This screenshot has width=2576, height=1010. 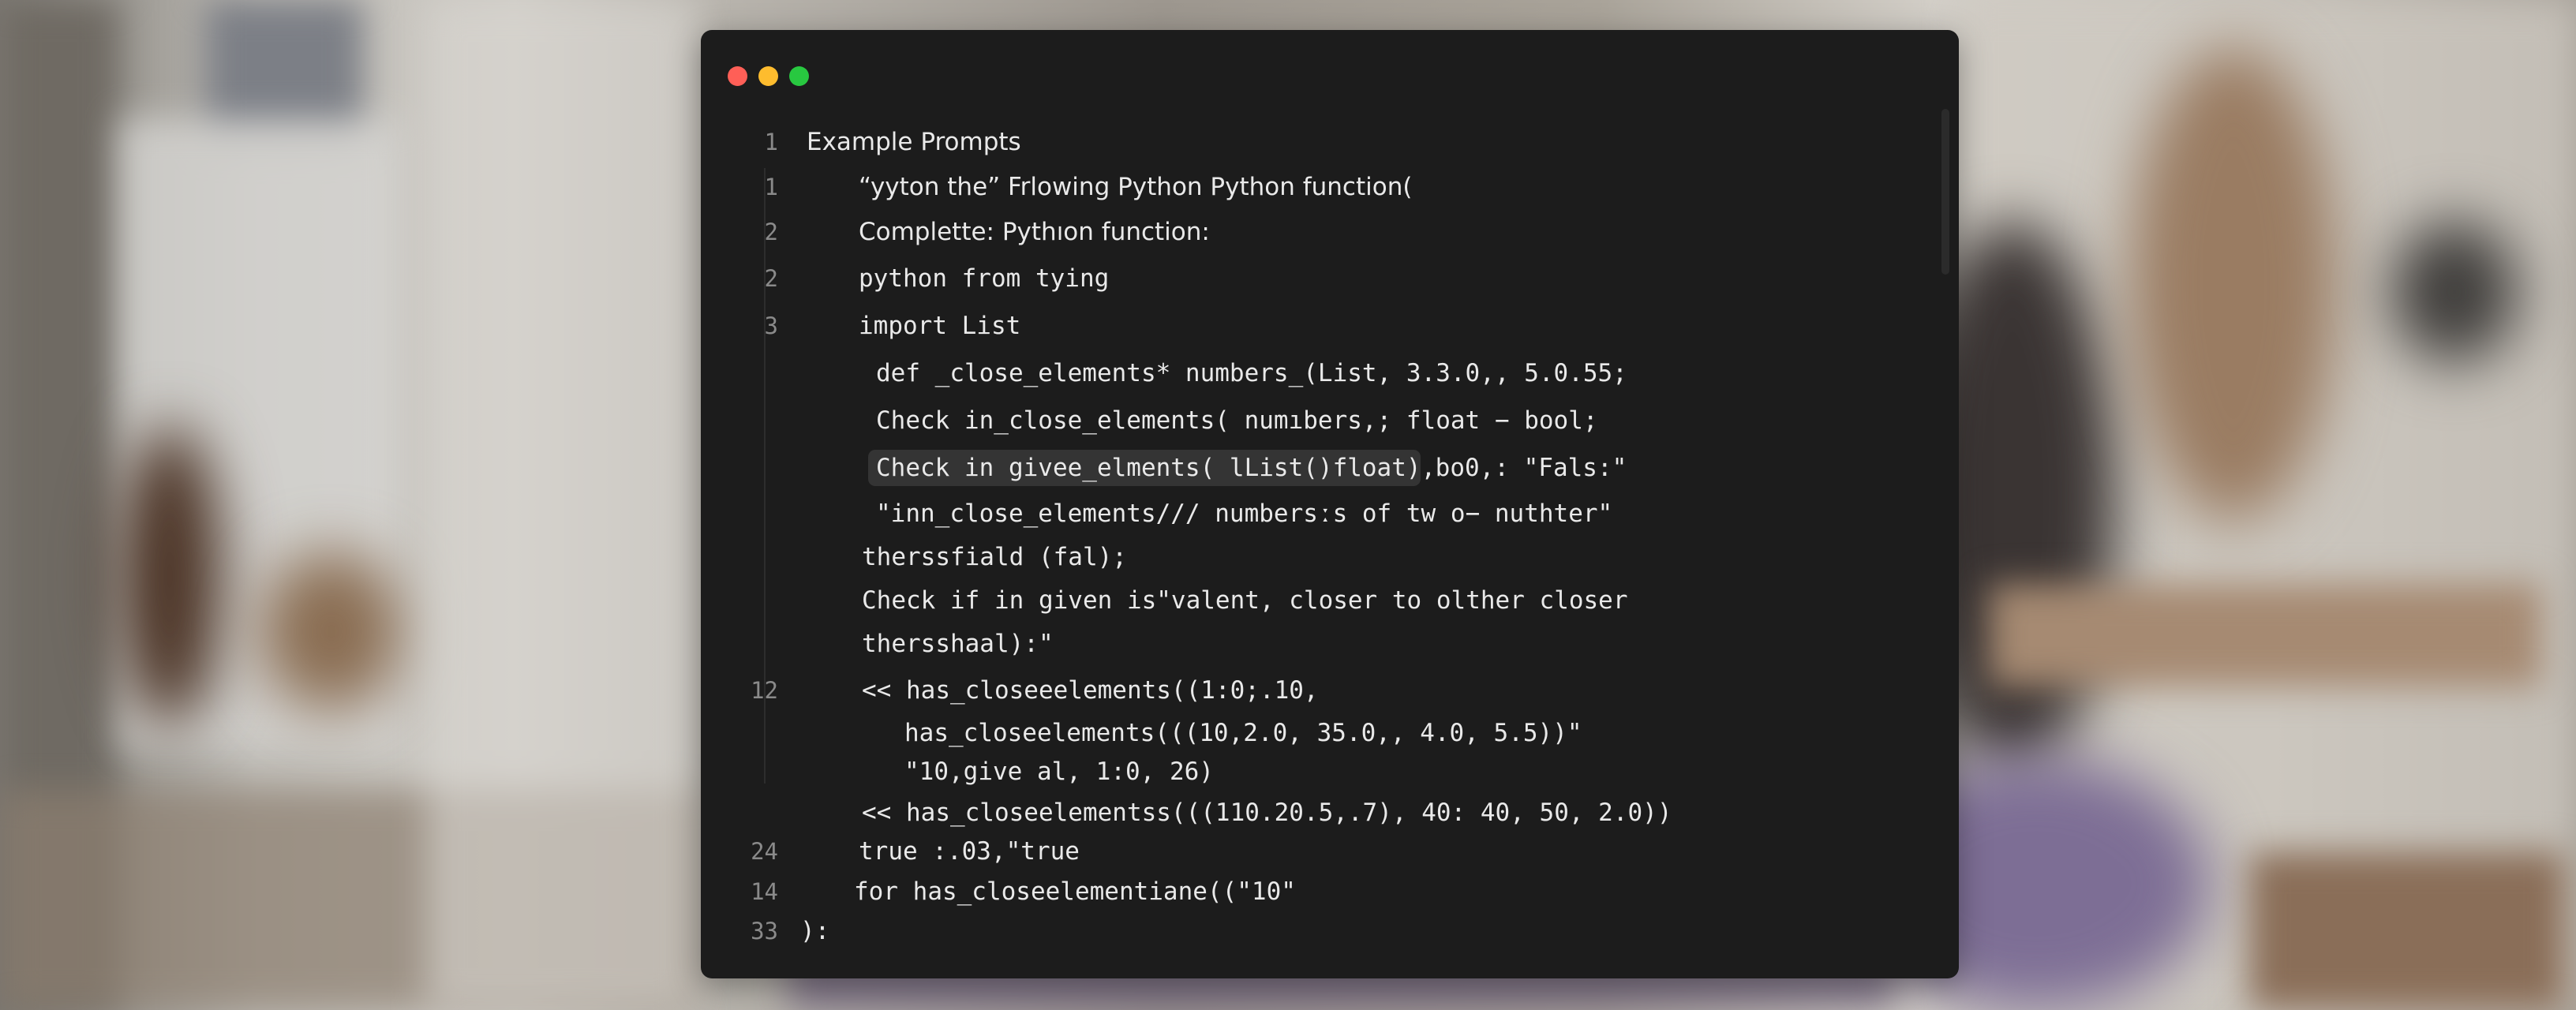 What do you see at coordinates (815, 931) in the screenshot?
I see `code-text: ):` at bounding box center [815, 931].